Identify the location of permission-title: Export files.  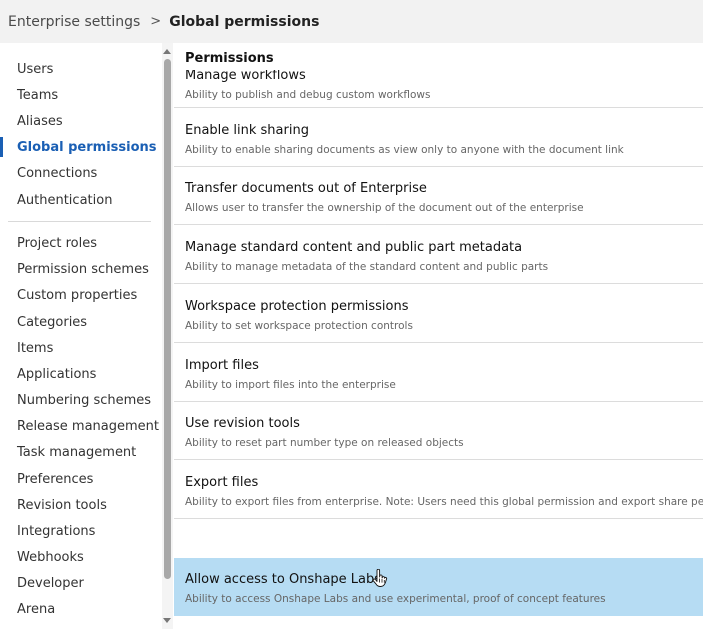
(222, 482).